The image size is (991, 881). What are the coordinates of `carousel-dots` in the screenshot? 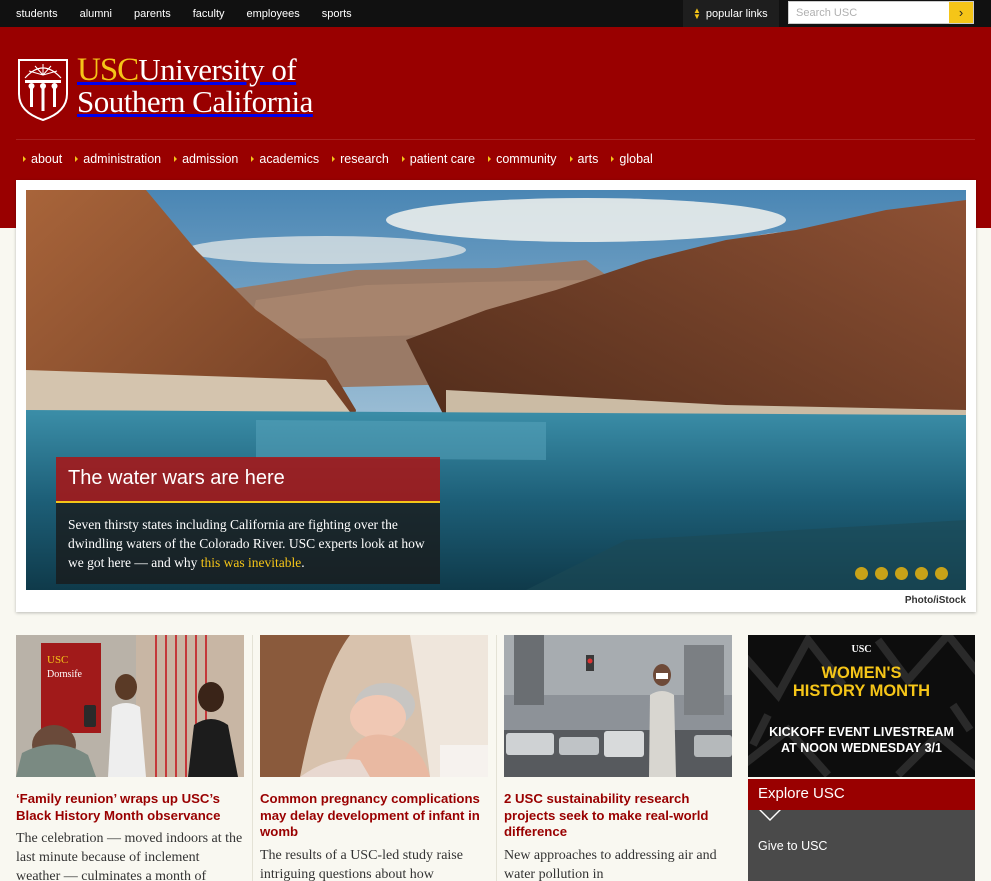 It's located at (898, 573).